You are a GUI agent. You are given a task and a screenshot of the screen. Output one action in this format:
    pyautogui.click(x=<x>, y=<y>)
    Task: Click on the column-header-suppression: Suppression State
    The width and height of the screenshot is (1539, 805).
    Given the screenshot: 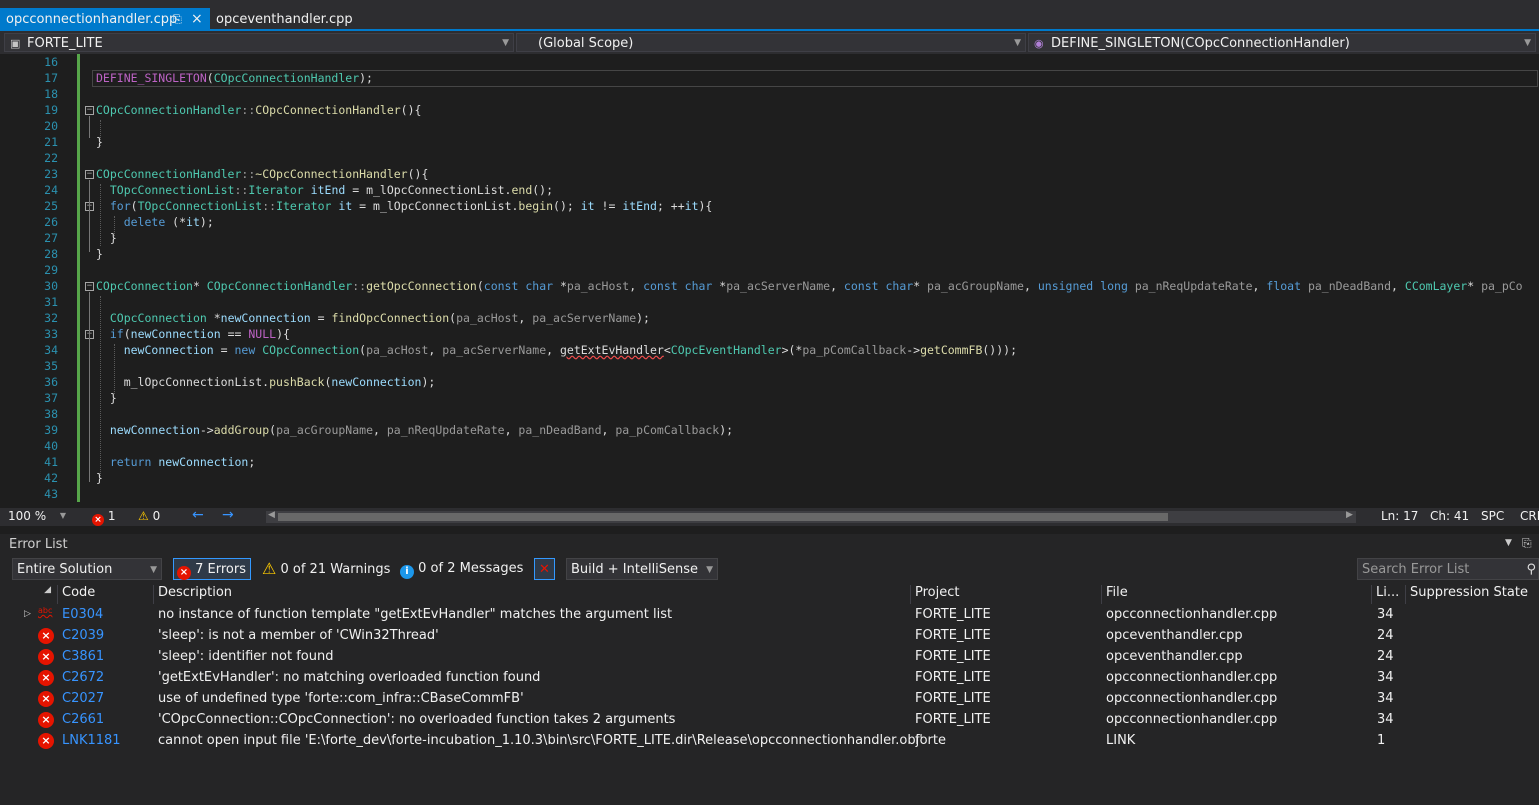 What is the action you would take?
    pyautogui.click(x=1472, y=594)
    